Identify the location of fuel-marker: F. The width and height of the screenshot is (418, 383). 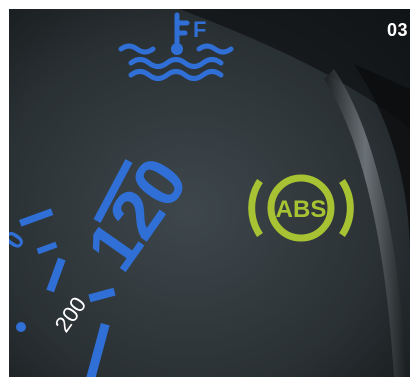
(199, 29).